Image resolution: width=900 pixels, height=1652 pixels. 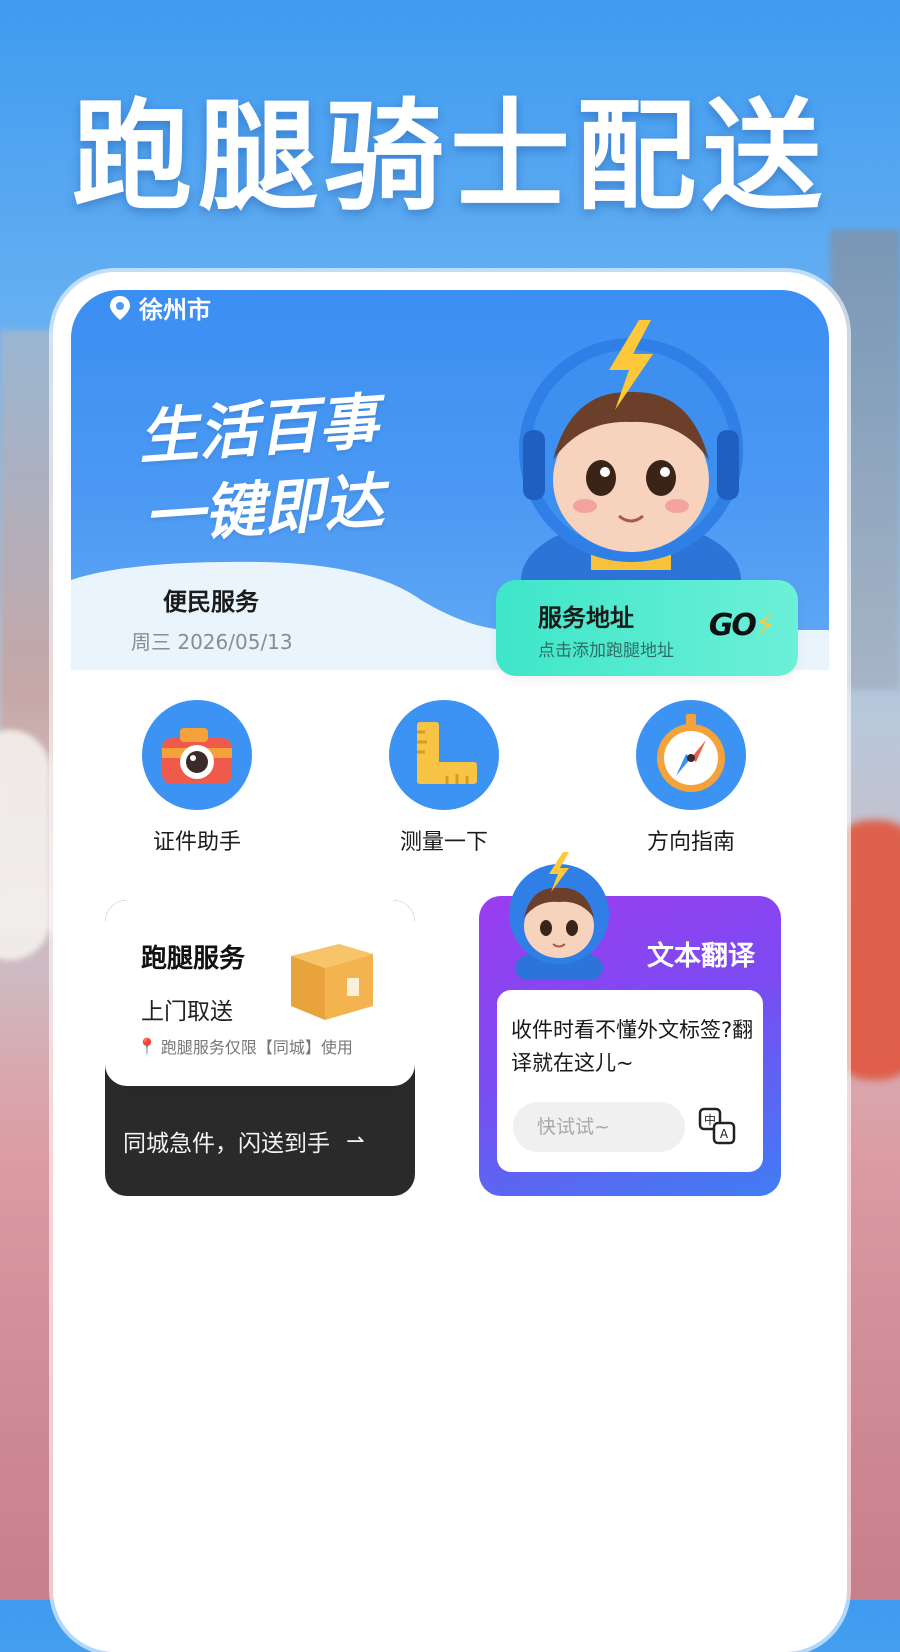 What do you see at coordinates (710, 1119) in the screenshot?
I see `svg-text: 中` at bounding box center [710, 1119].